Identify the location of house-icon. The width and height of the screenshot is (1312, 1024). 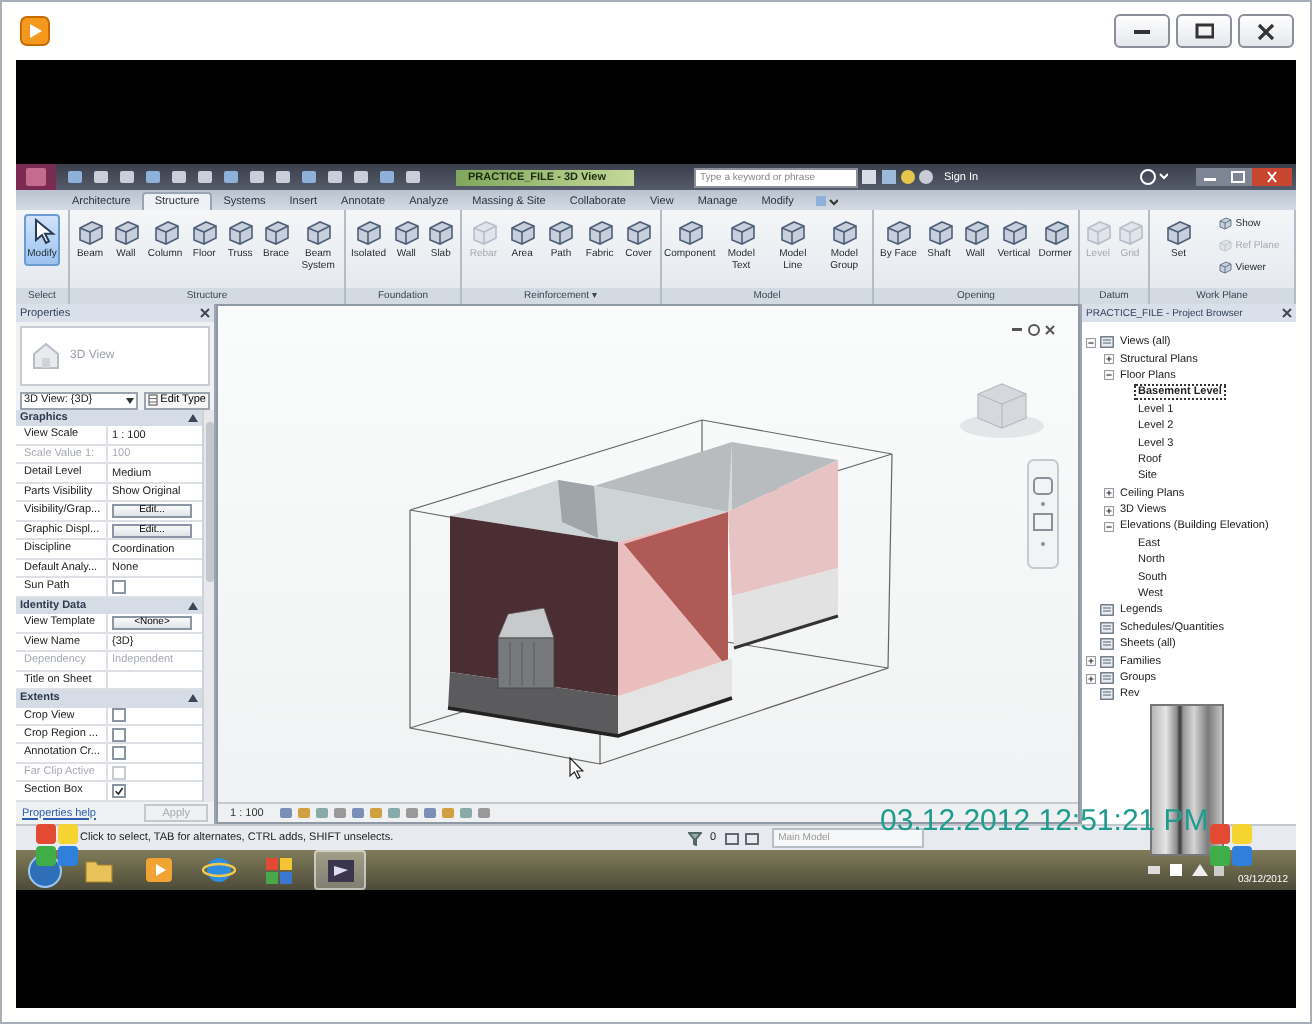
(46, 356).